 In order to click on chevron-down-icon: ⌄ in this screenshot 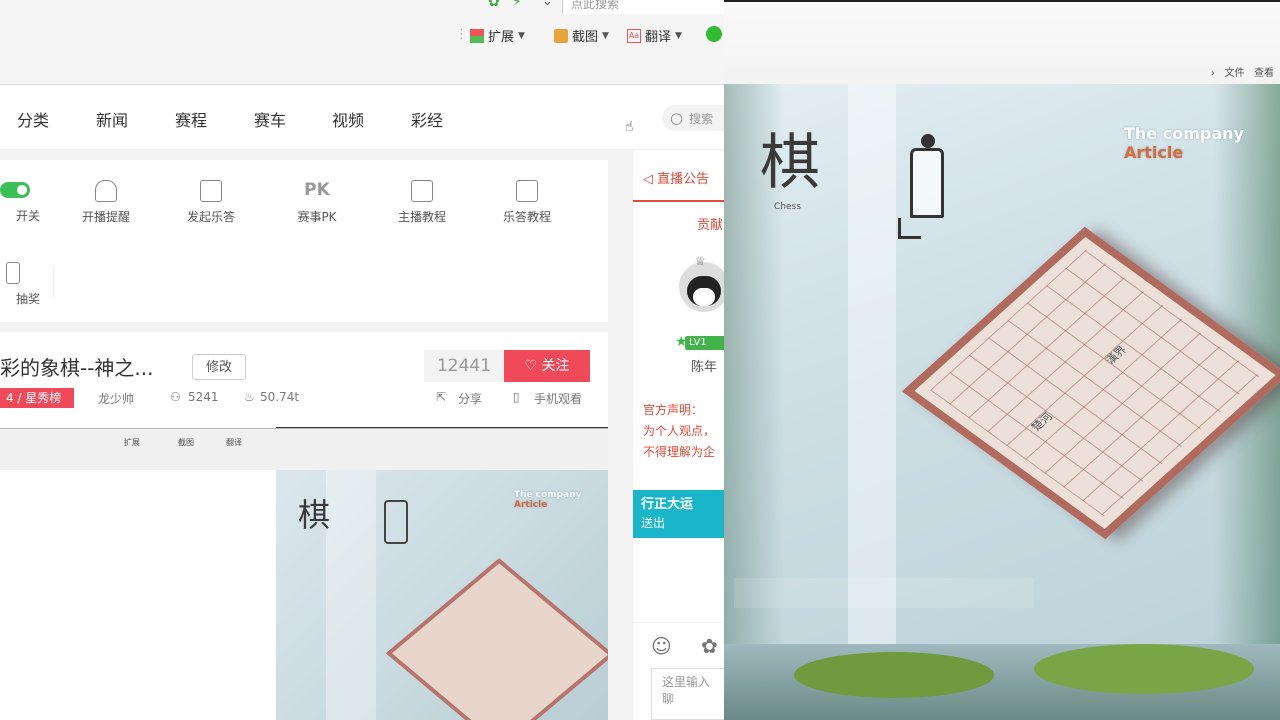, I will do `click(547, 4)`.